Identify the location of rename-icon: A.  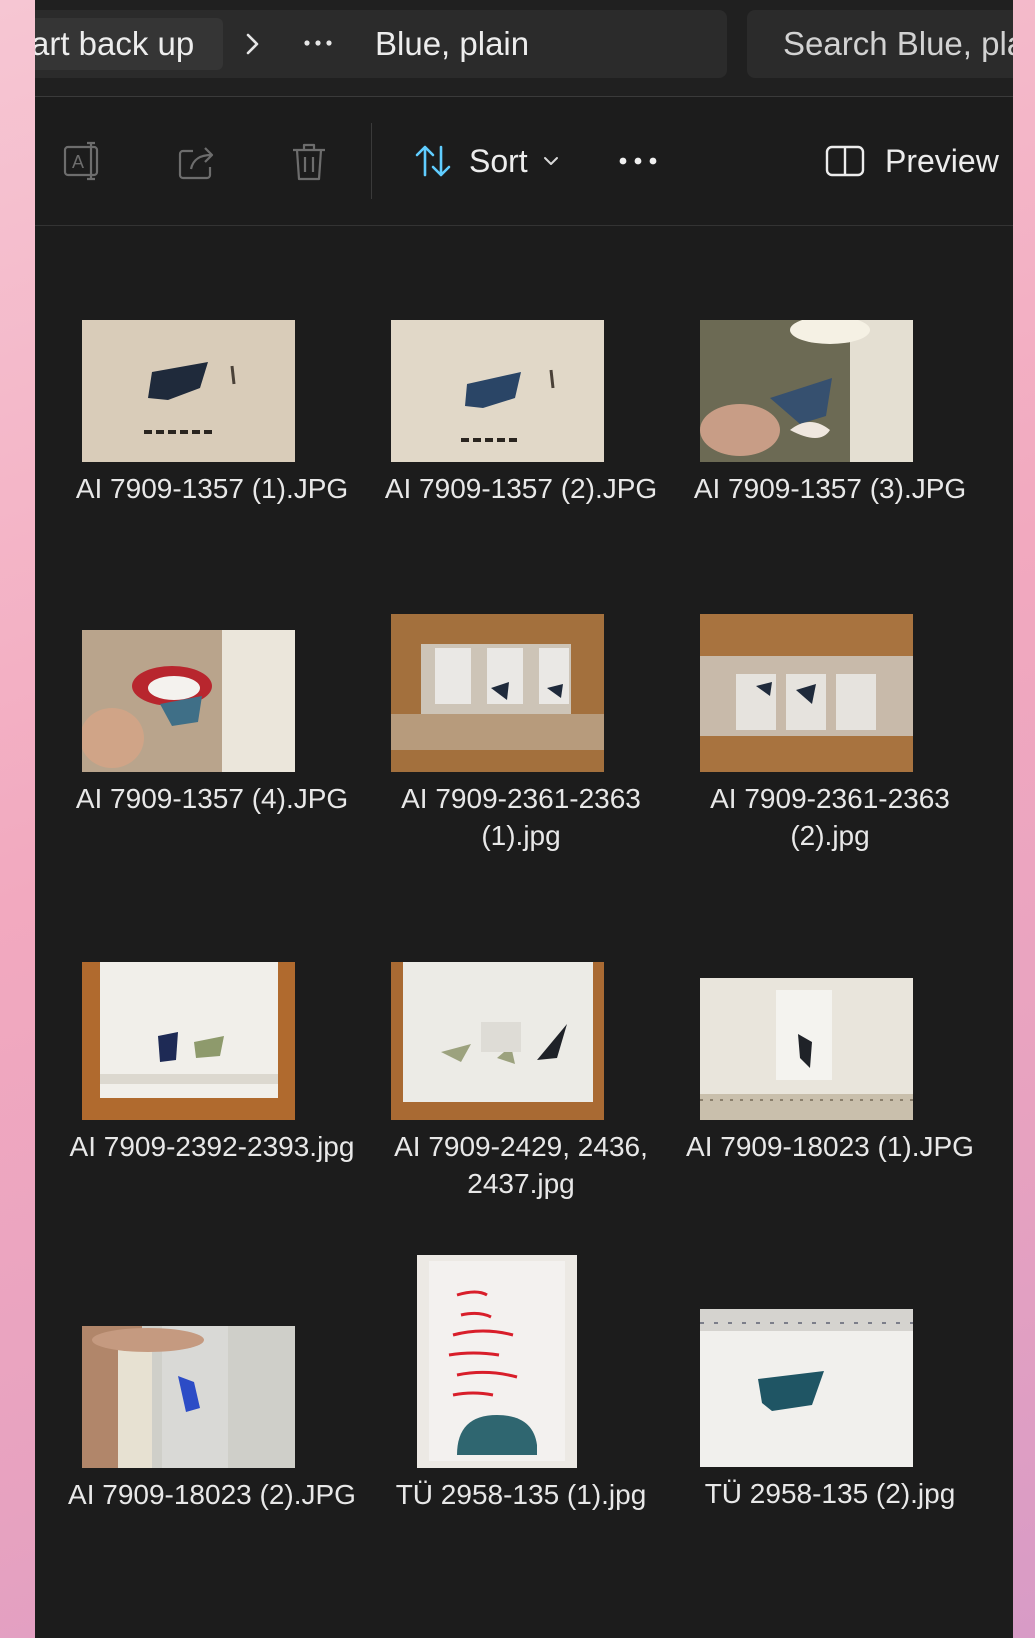
(83, 161).